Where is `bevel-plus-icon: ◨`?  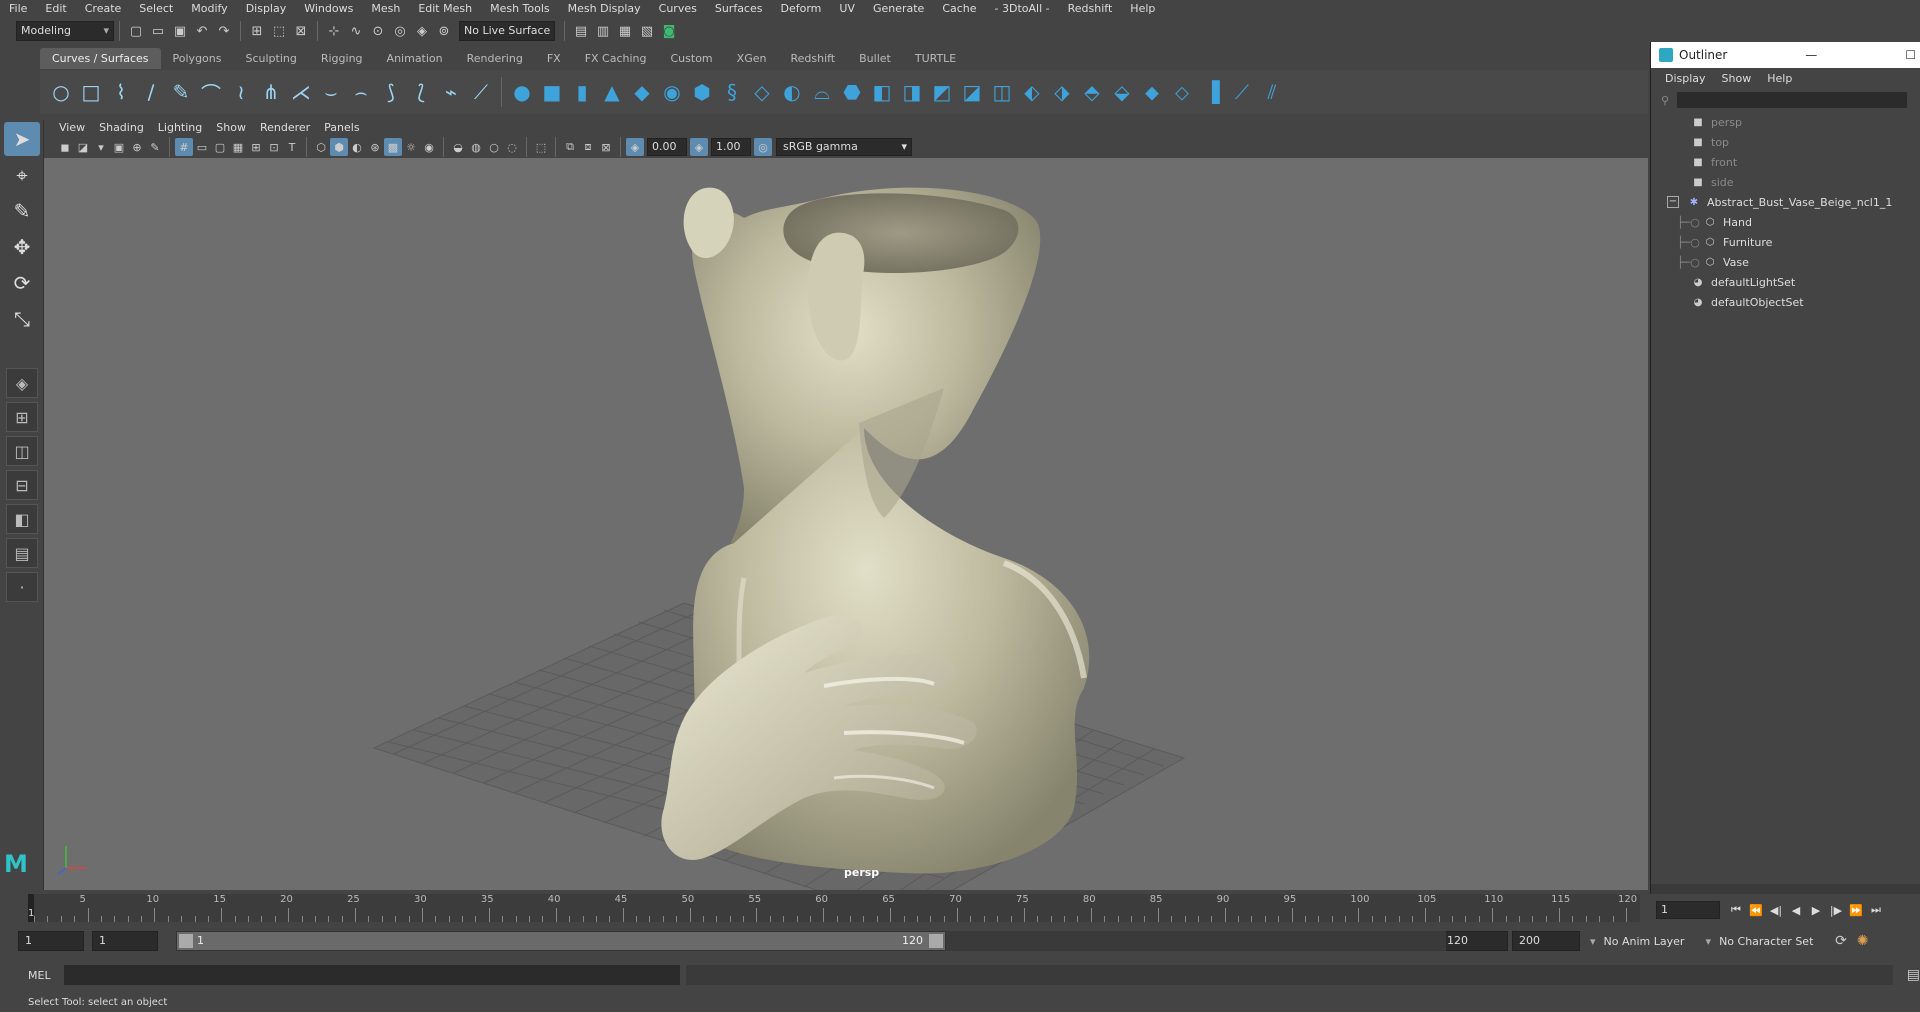
bevel-plus-icon: ◨ is located at coordinates (912, 92).